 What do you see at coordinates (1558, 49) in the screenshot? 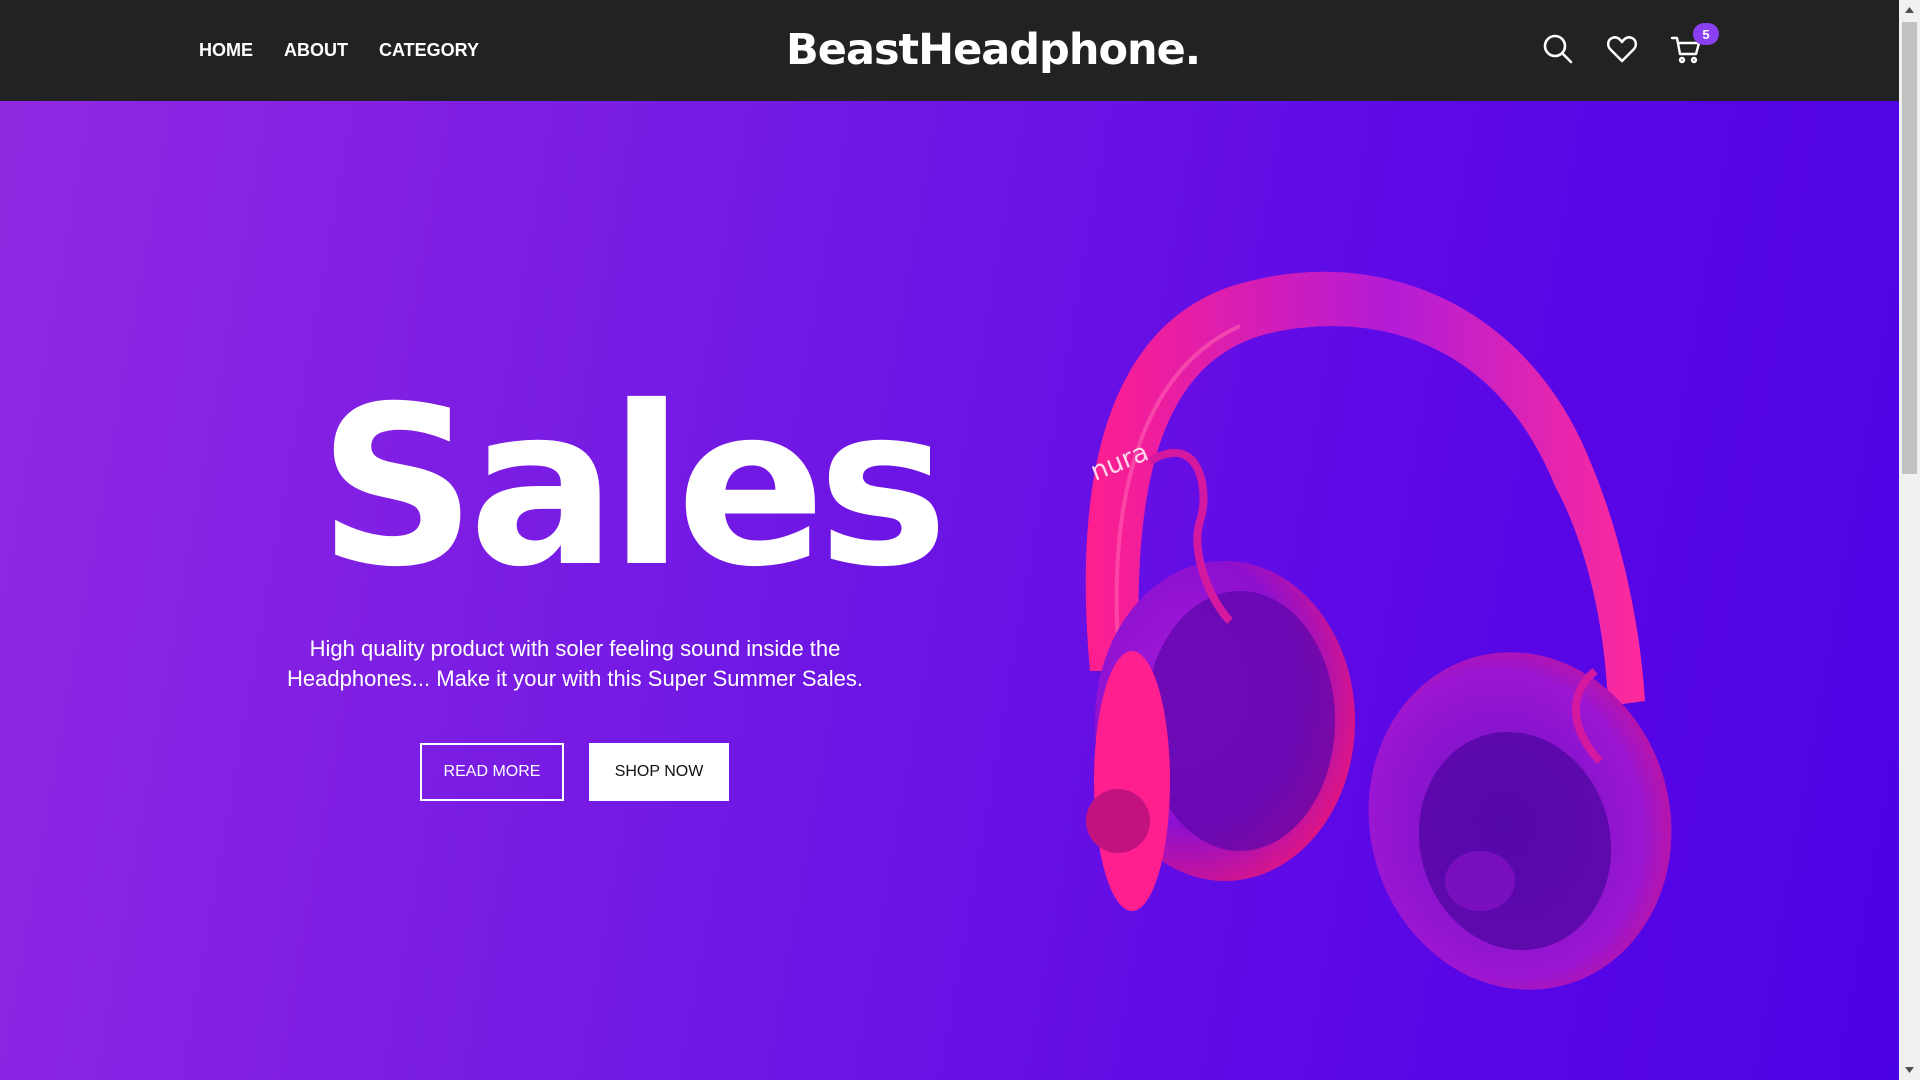
I see `search-icon` at bounding box center [1558, 49].